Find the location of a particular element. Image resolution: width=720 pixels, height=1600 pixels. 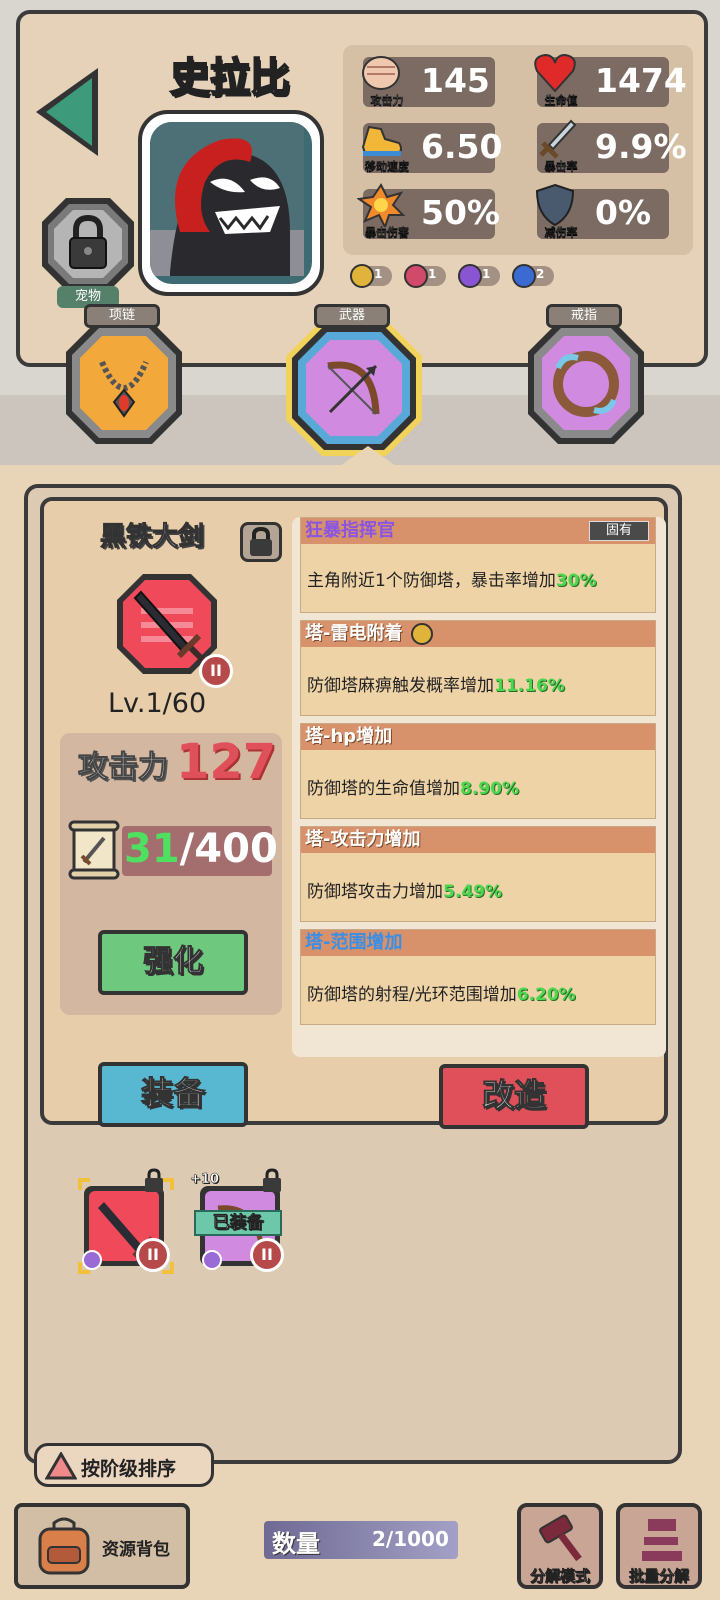

item-count: 数量 2/1000 is located at coordinates (361, 1540).